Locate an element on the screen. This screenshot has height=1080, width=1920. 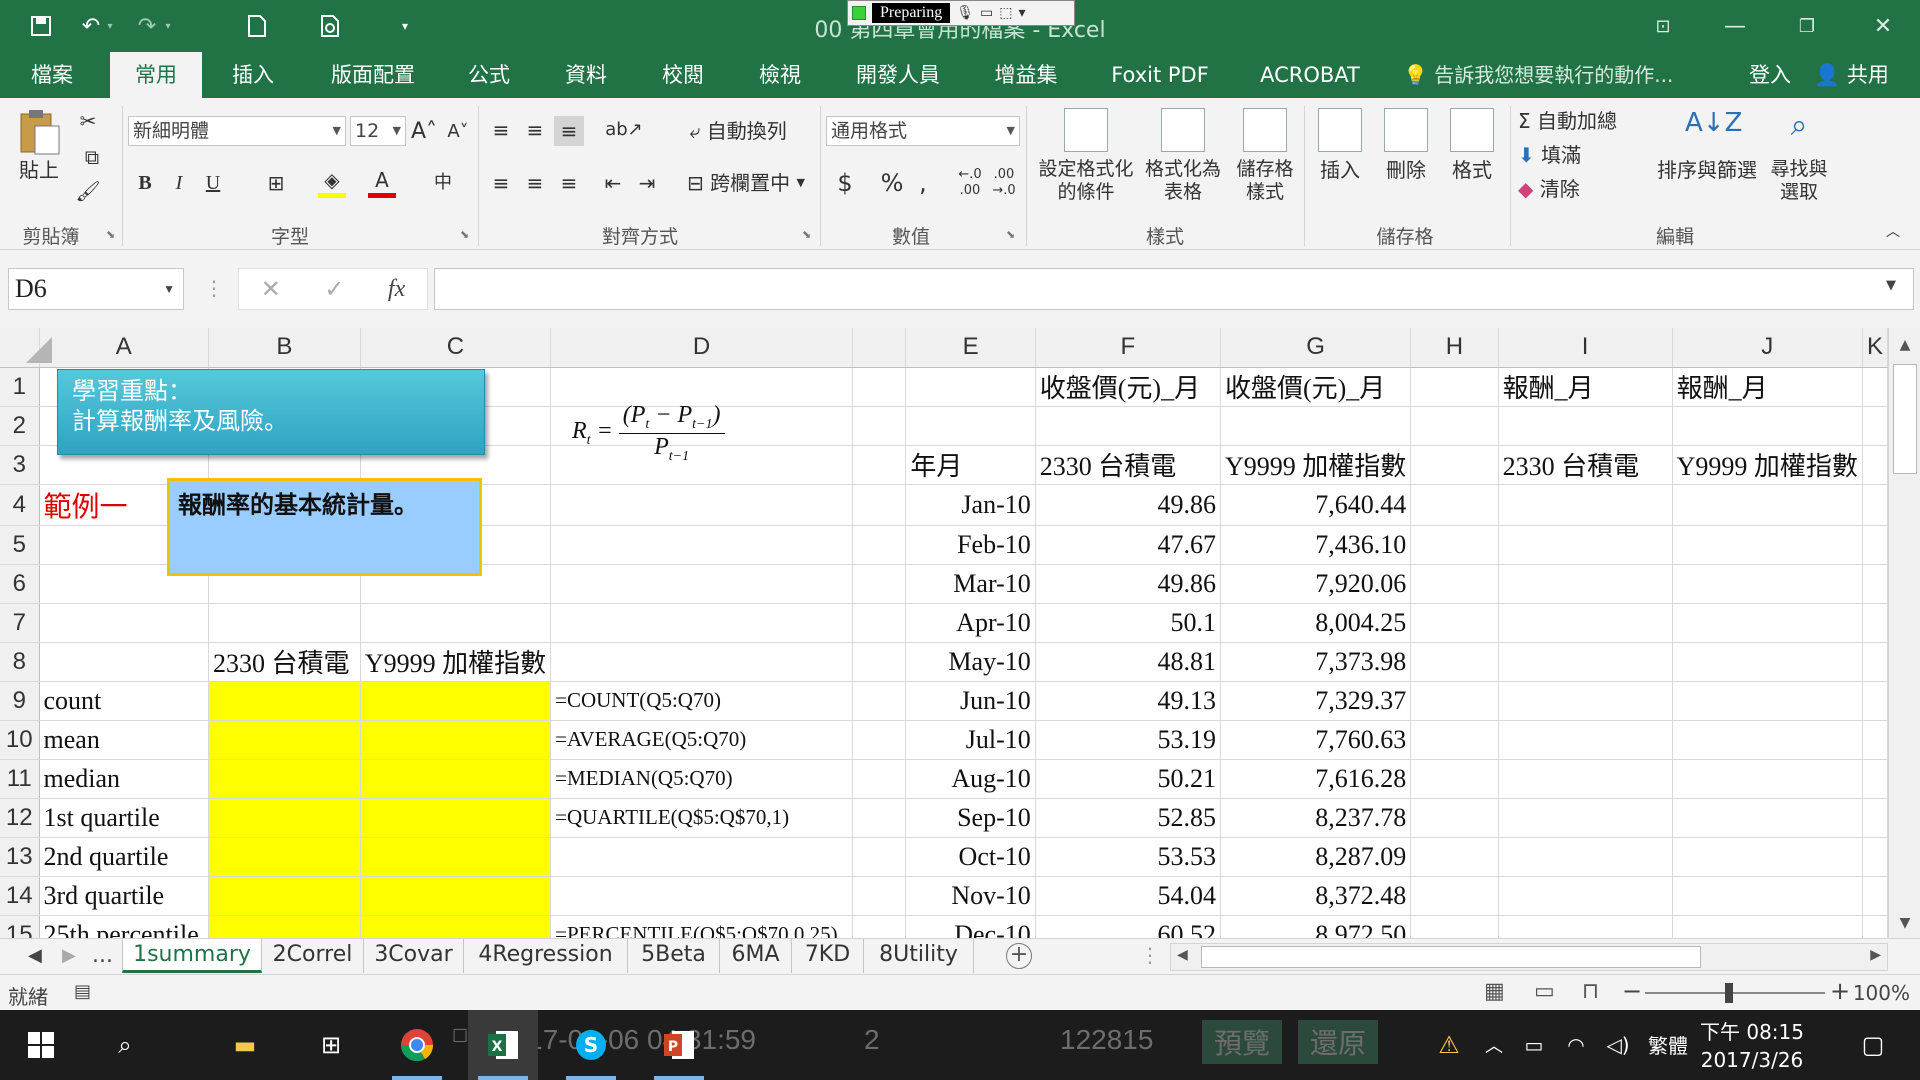
next-sheet-icon: ▶ is located at coordinates (69, 957).